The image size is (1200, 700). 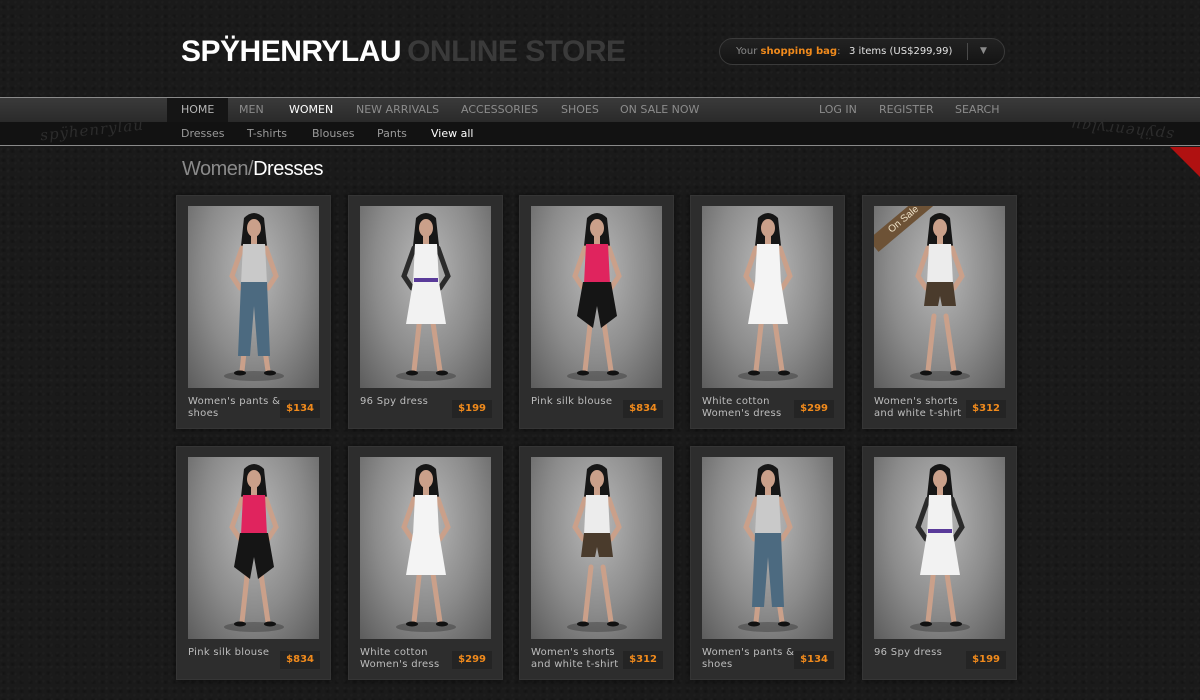 What do you see at coordinates (901, 51) in the screenshot?
I see `shopping-bag-summary: 3 items (US$299,99)` at bounding box center [901, 51].